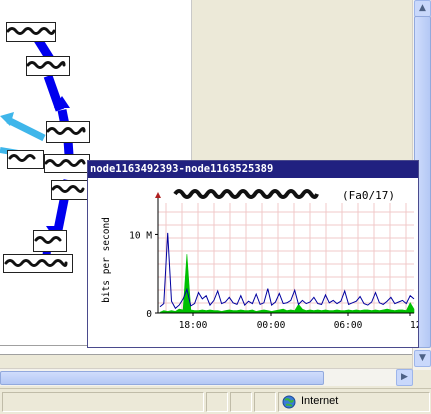 This screenshot has width=431, height=414. I want to click on y-axis-arrow-icon, so click(158, 195).